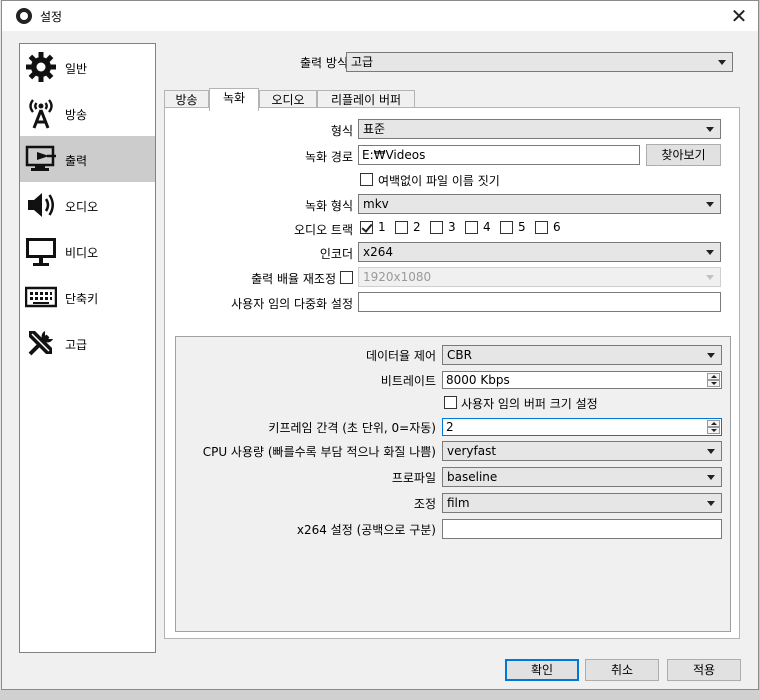  Describe the element at coordinates (452, 227) in the screenshot. I see `audio-track-3-label: 3` at that location.